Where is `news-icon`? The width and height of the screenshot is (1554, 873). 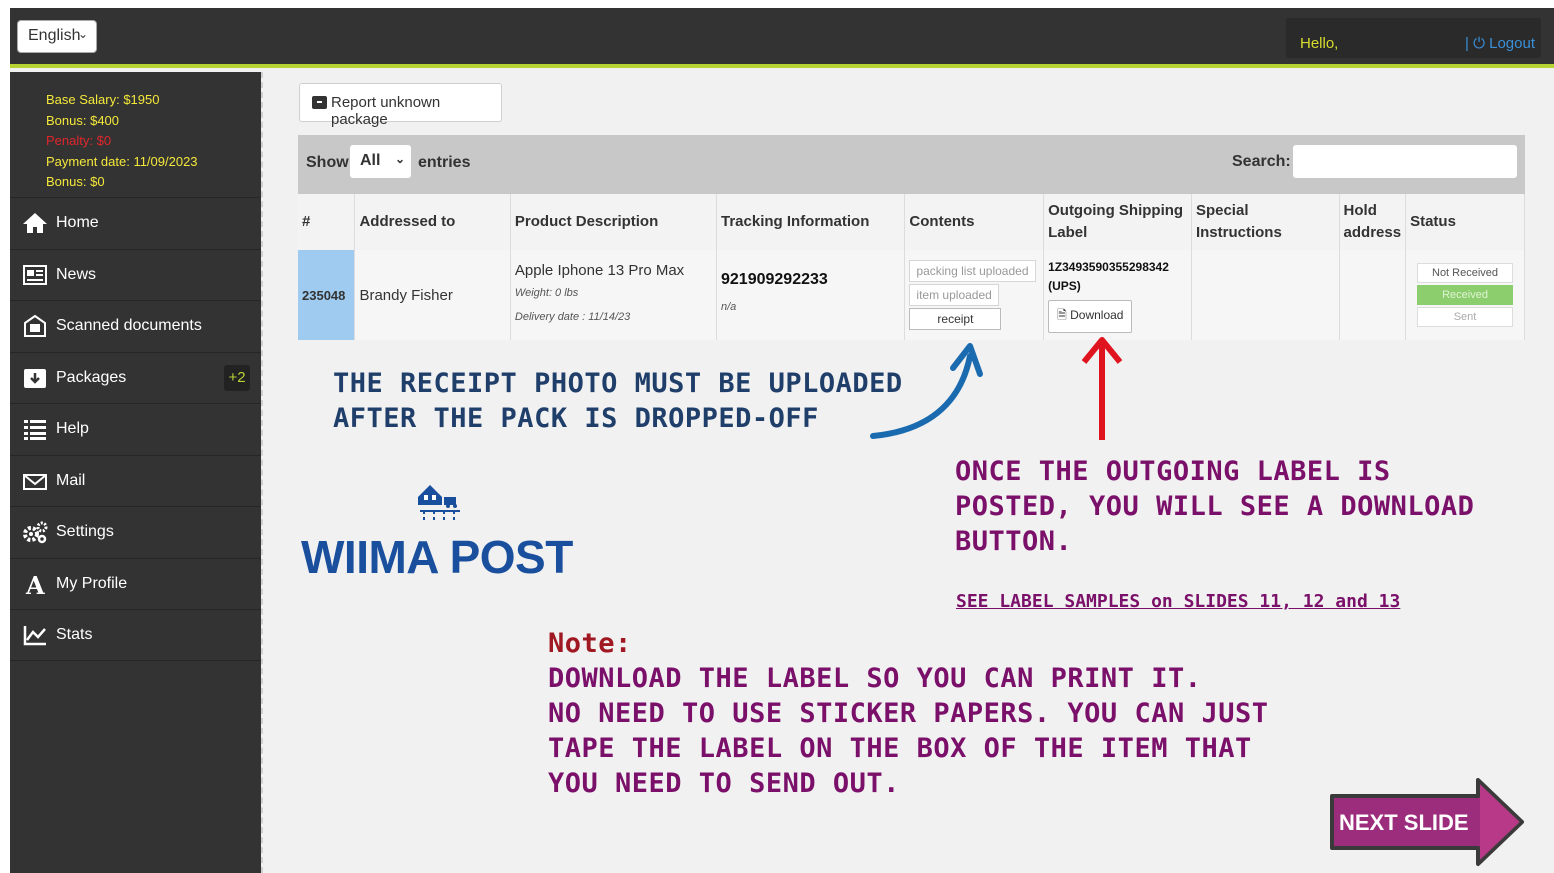
news-icon is located at coordinates (35, 274).